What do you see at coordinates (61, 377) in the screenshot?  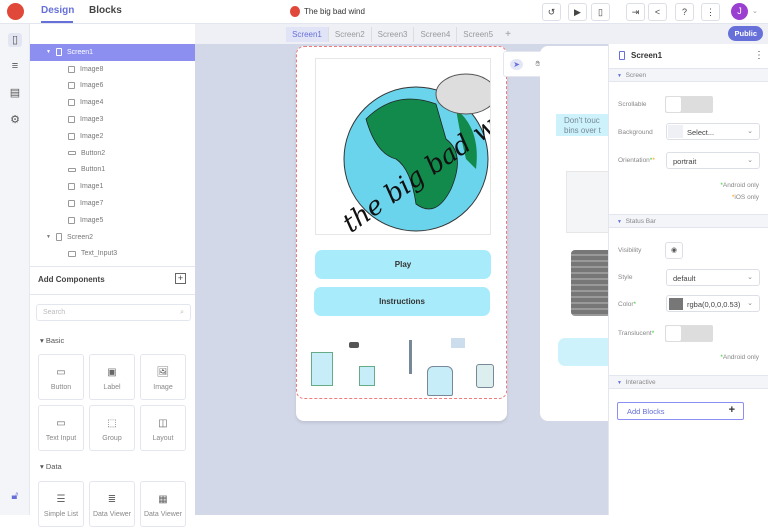 I see `component-card: ▭ Button` at bounding box center [61, 377].